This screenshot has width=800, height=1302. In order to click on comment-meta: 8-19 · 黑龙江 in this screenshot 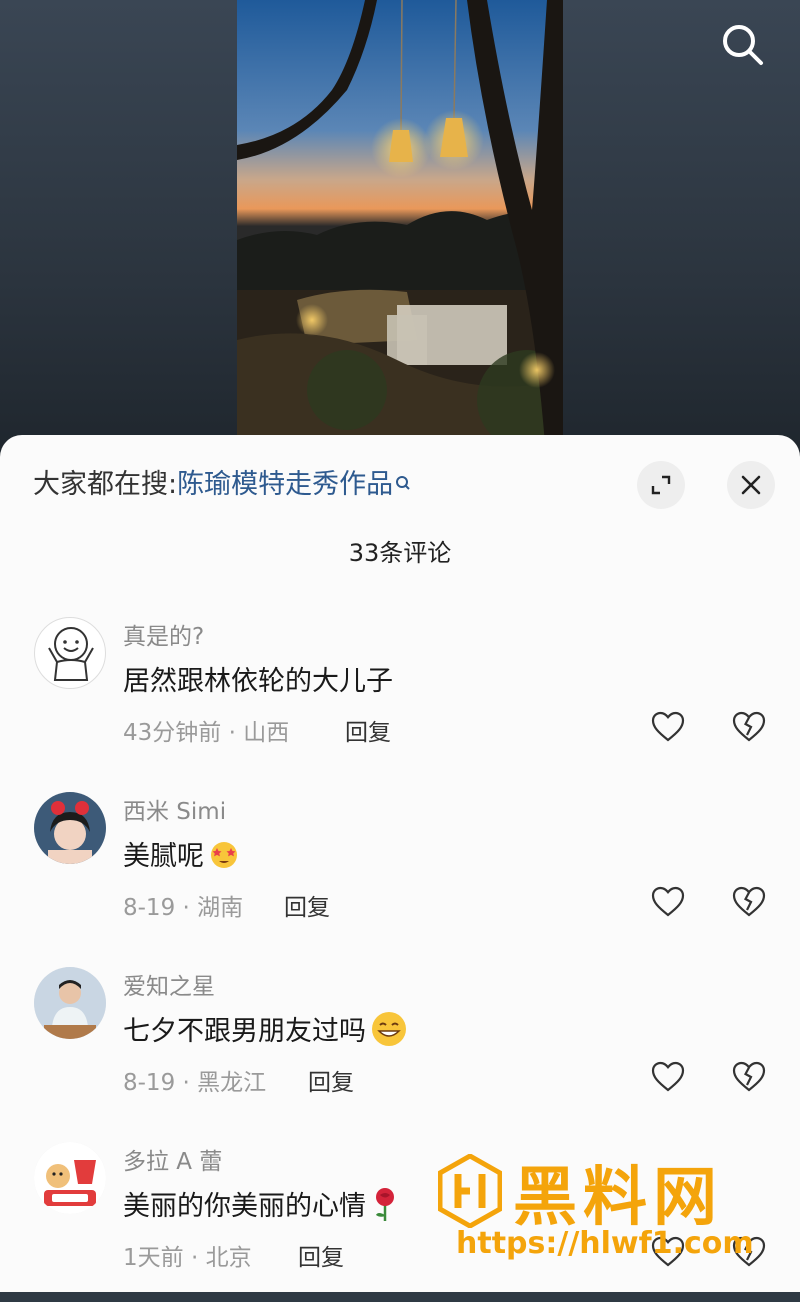, I will do `click(195, 1083)`.